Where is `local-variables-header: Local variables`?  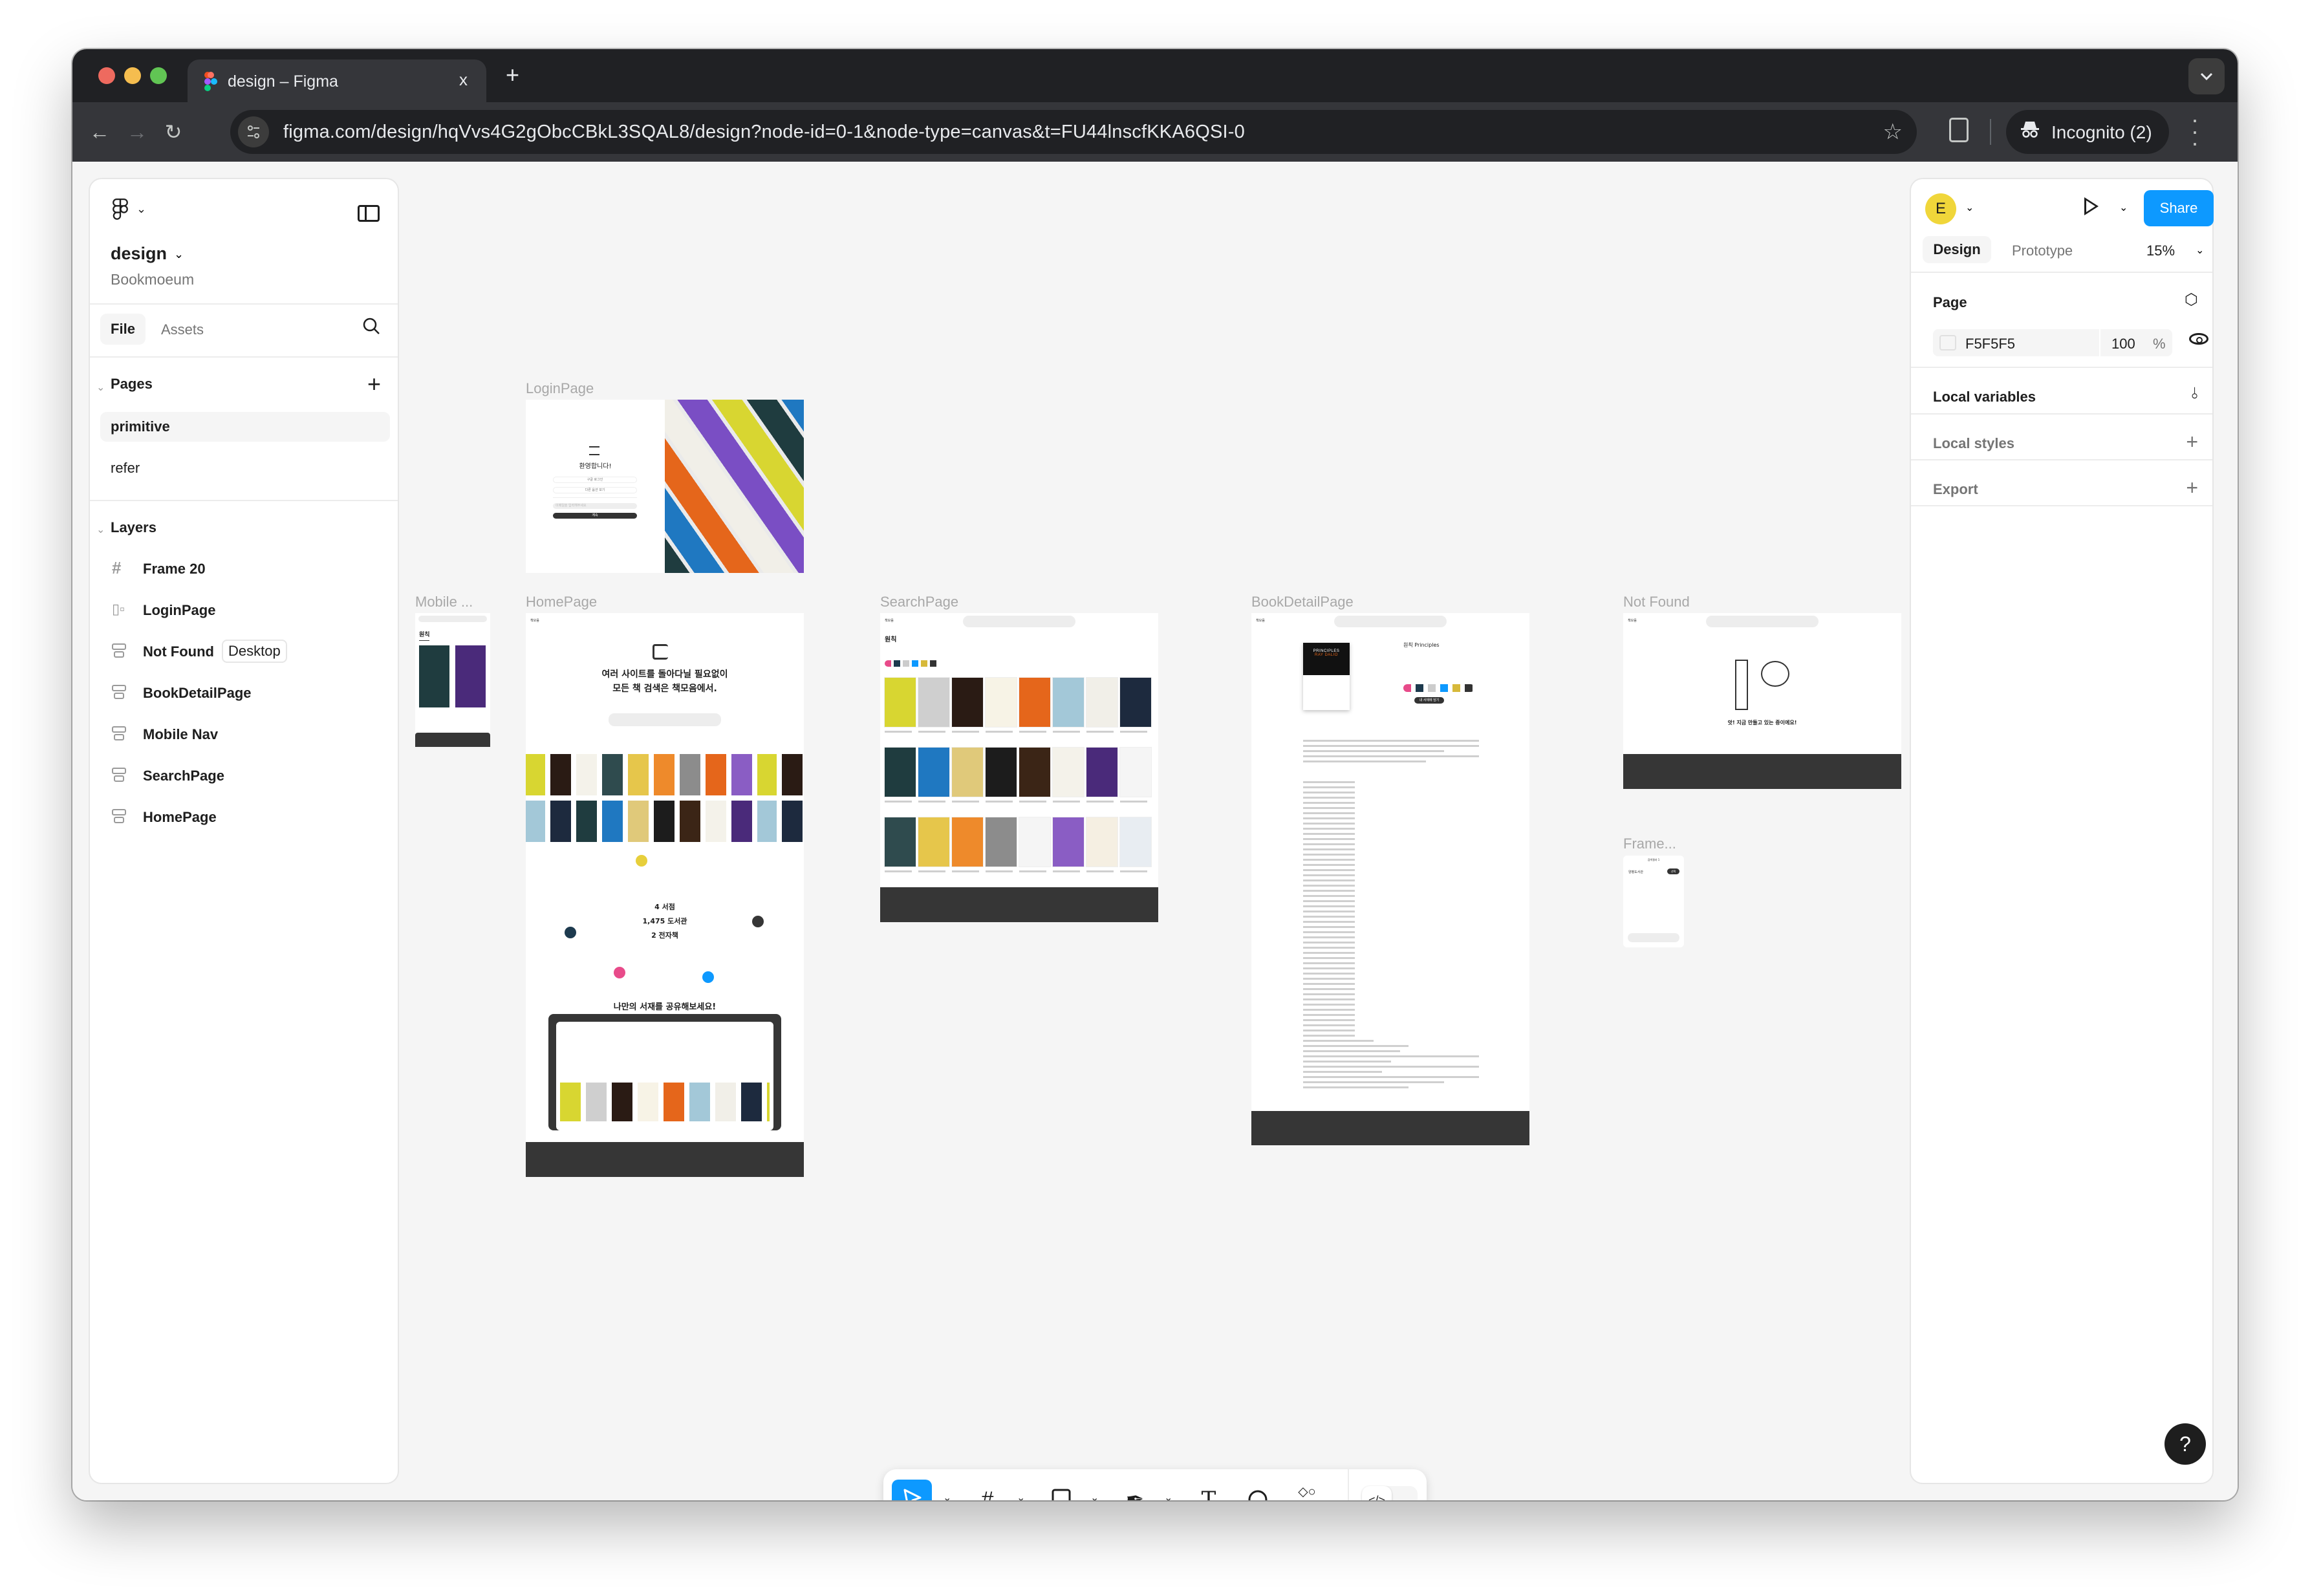
local-variables-header: Local variables is located at coordinates (1984, 397).